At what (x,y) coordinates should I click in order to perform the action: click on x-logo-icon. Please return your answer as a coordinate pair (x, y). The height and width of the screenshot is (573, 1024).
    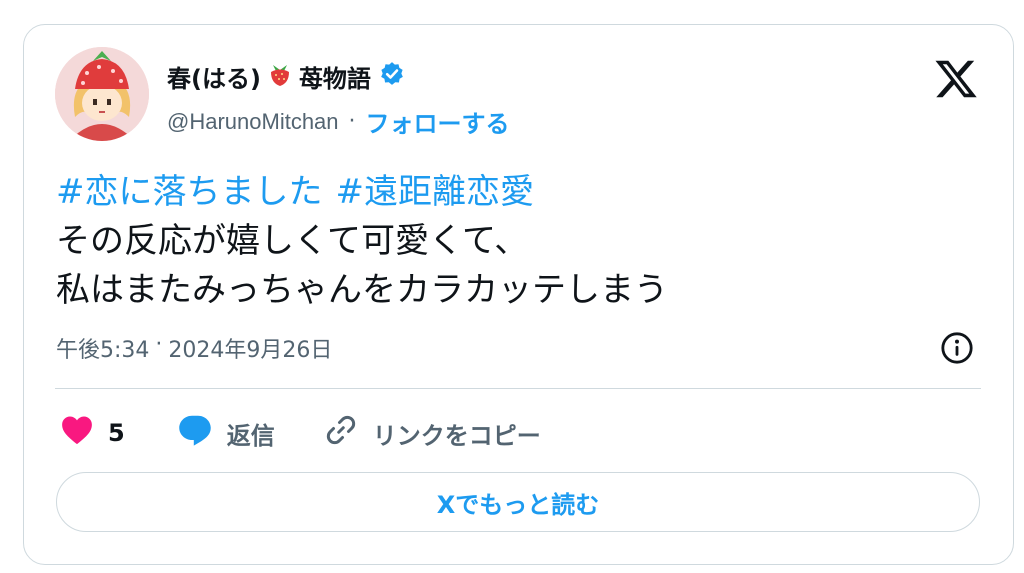
    Looking at the image, I should click on (956, 79).